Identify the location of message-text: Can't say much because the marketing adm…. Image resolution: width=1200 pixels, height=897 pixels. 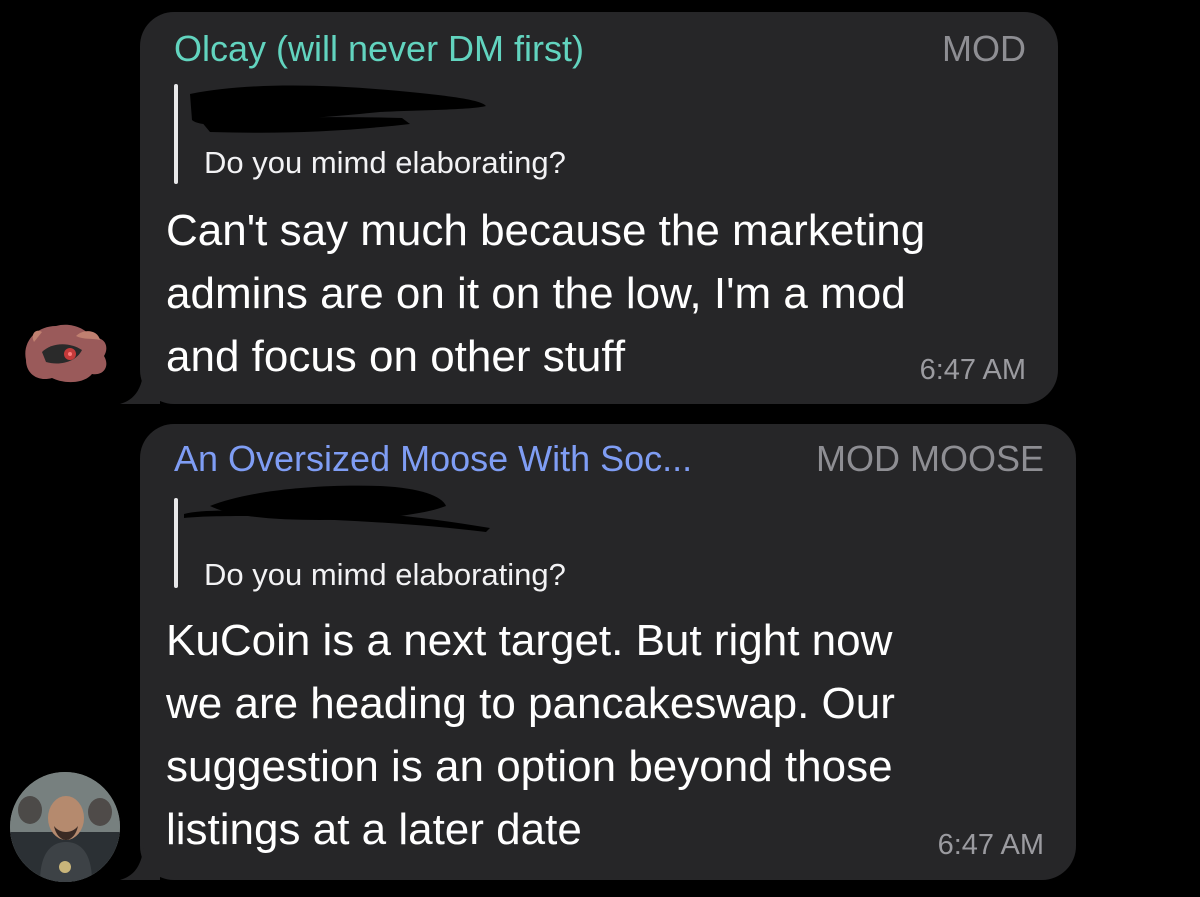
(546, 293).